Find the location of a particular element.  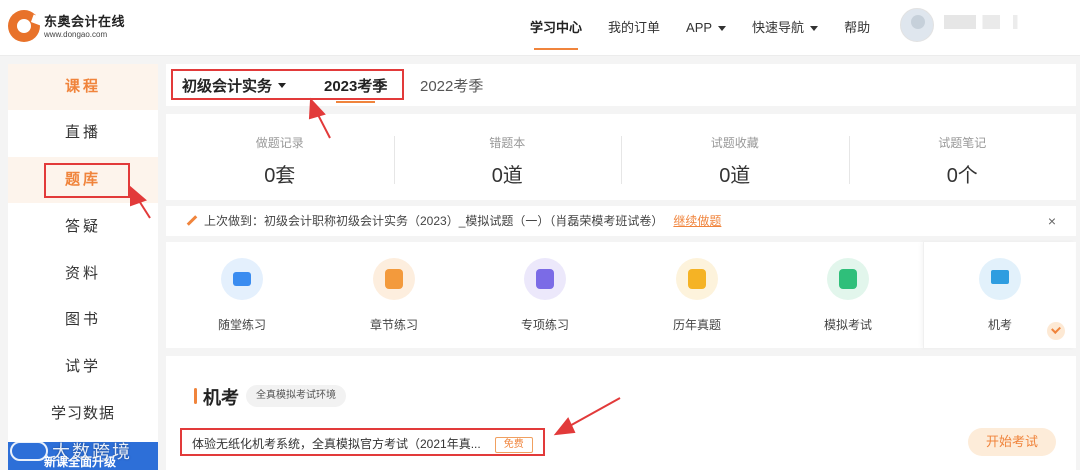

nav-quick-nav: 快速导航 is located at coordinates (785, 28).